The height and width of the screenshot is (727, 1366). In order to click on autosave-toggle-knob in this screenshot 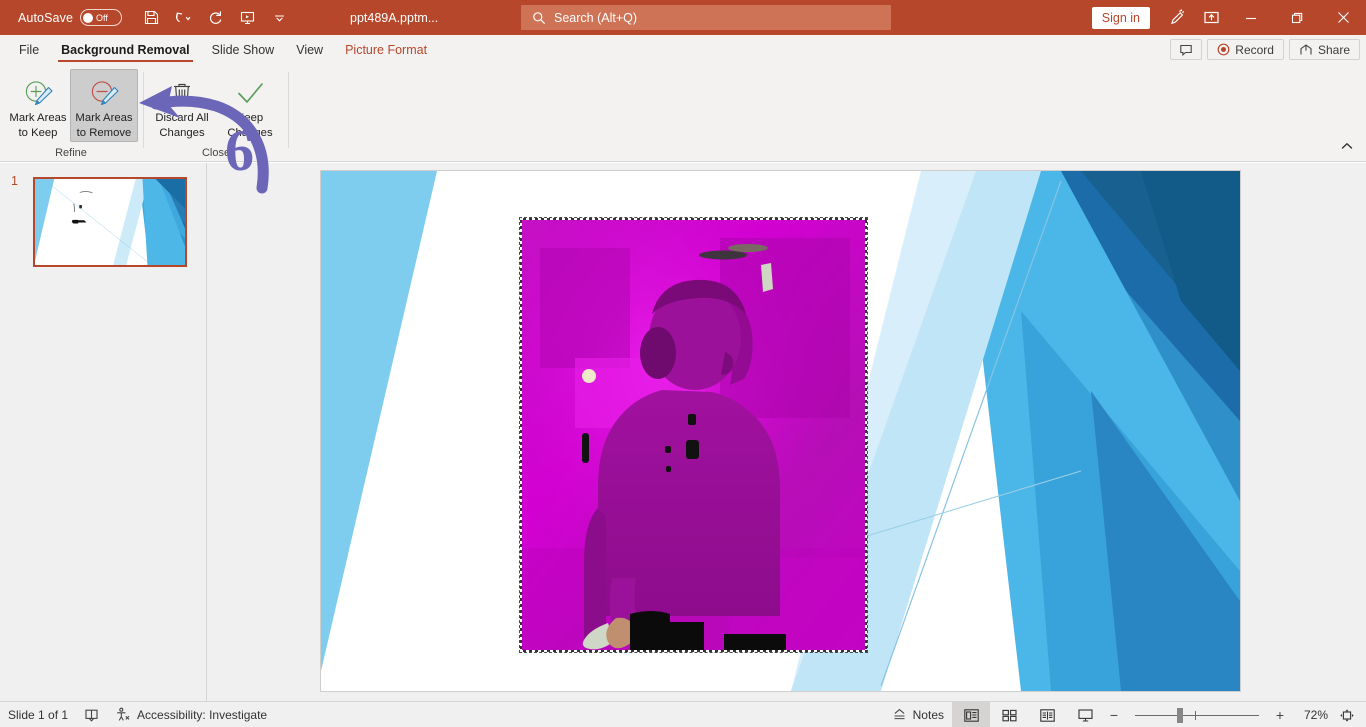, I will do `click(88, 17)`.